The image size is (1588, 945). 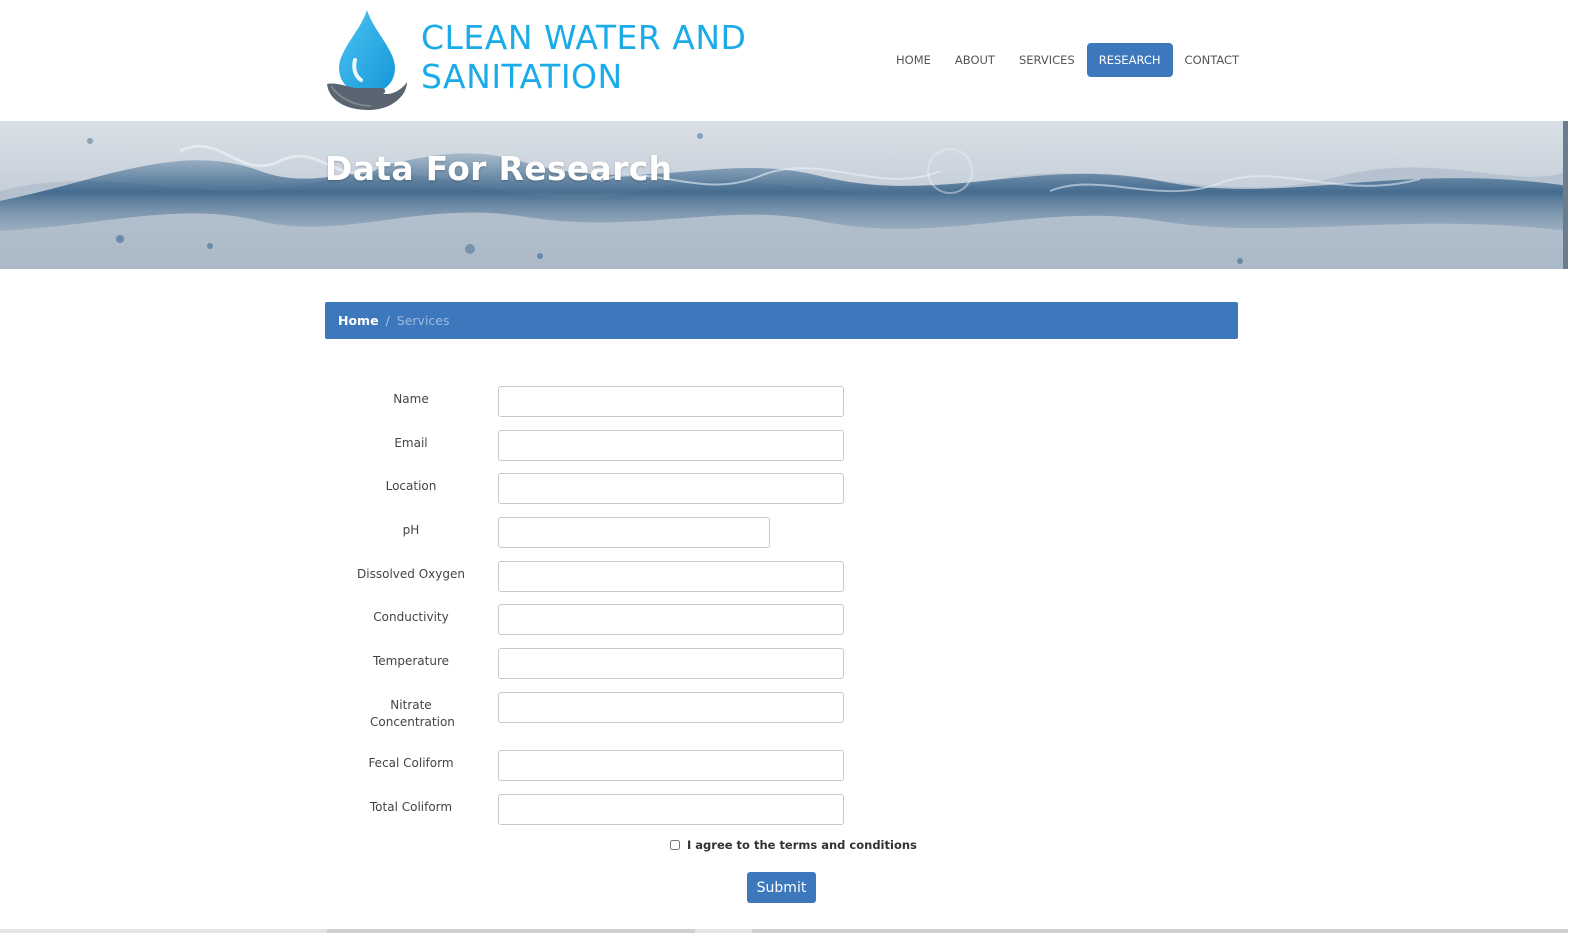 I want to click on water-splash-image, so click(x=784, y=201).